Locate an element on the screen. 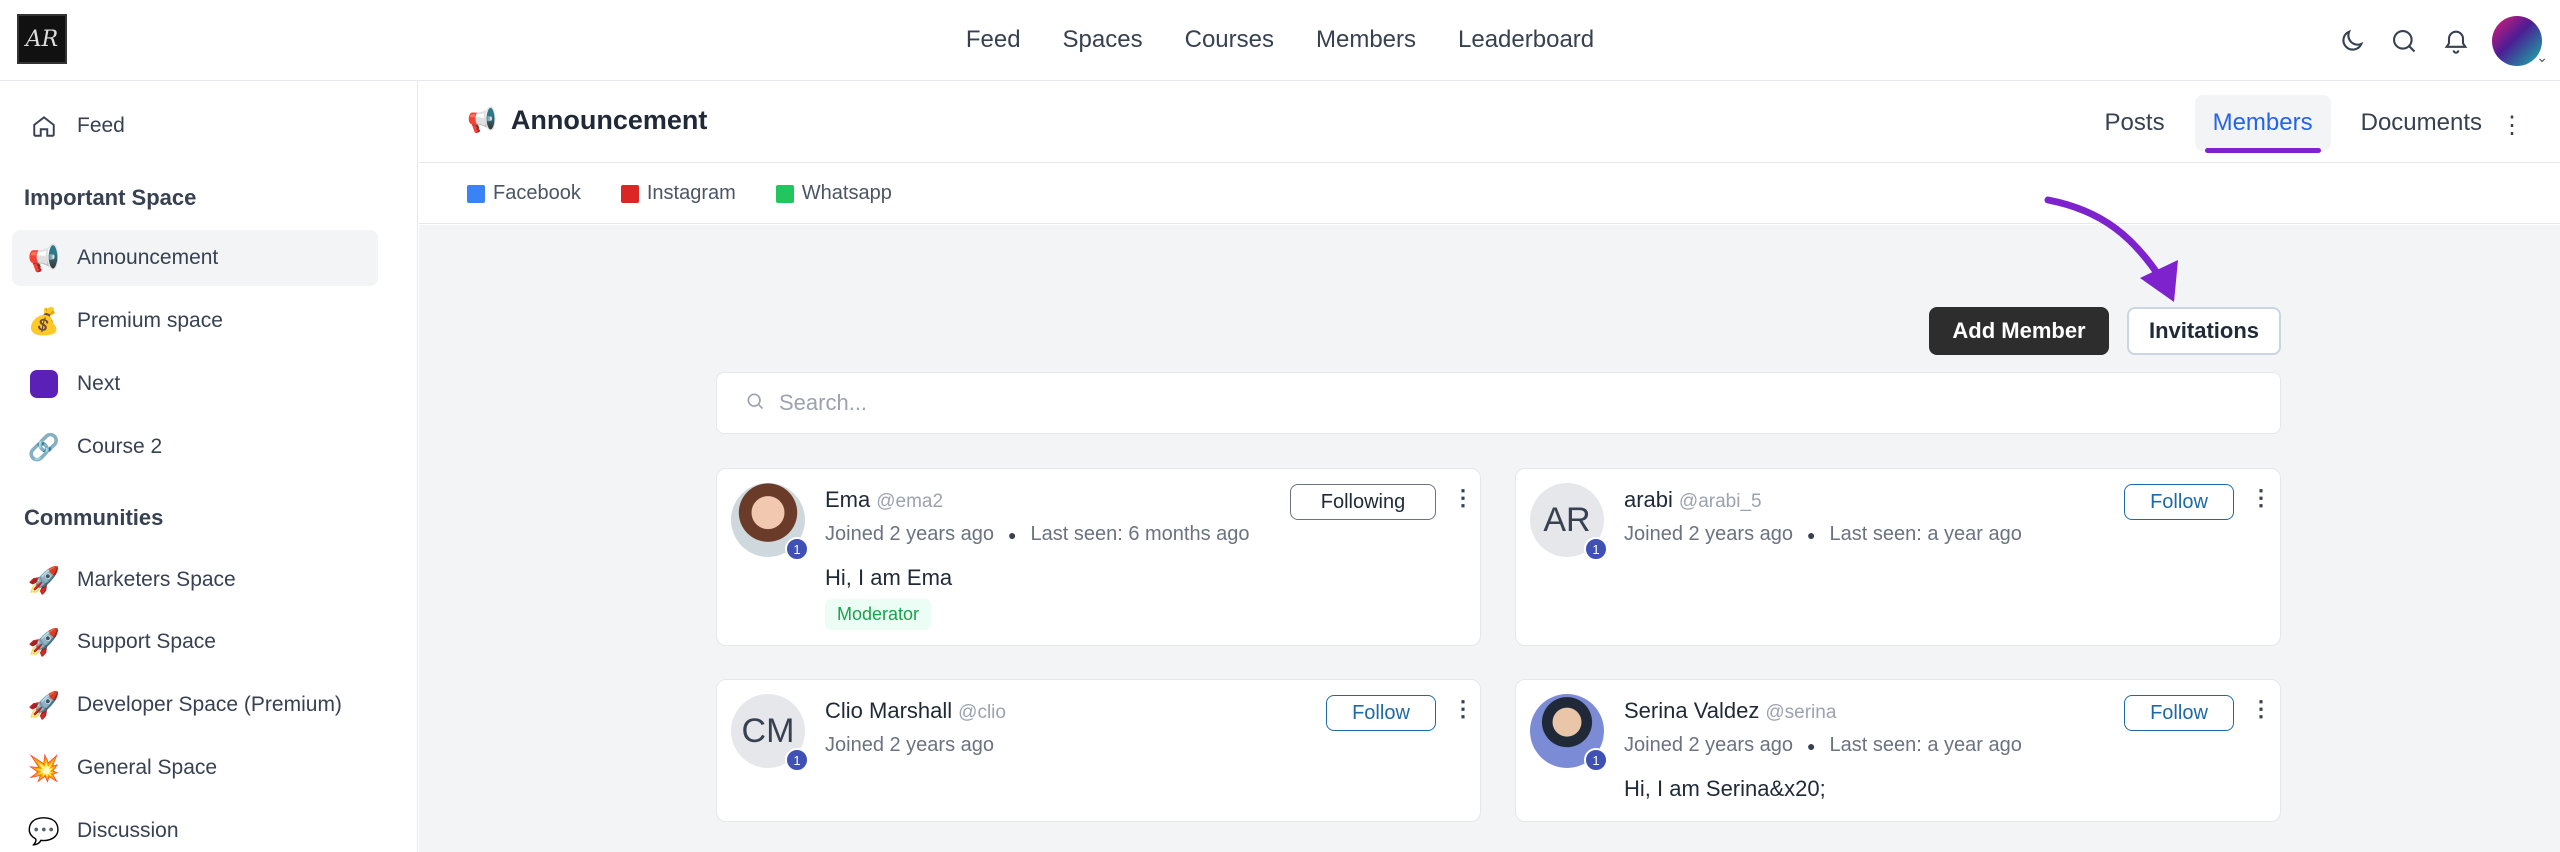 This screenshot has width=2560, height=852. member-name-row: Serina Valdez @serina is located at coordinates (1730, 711).